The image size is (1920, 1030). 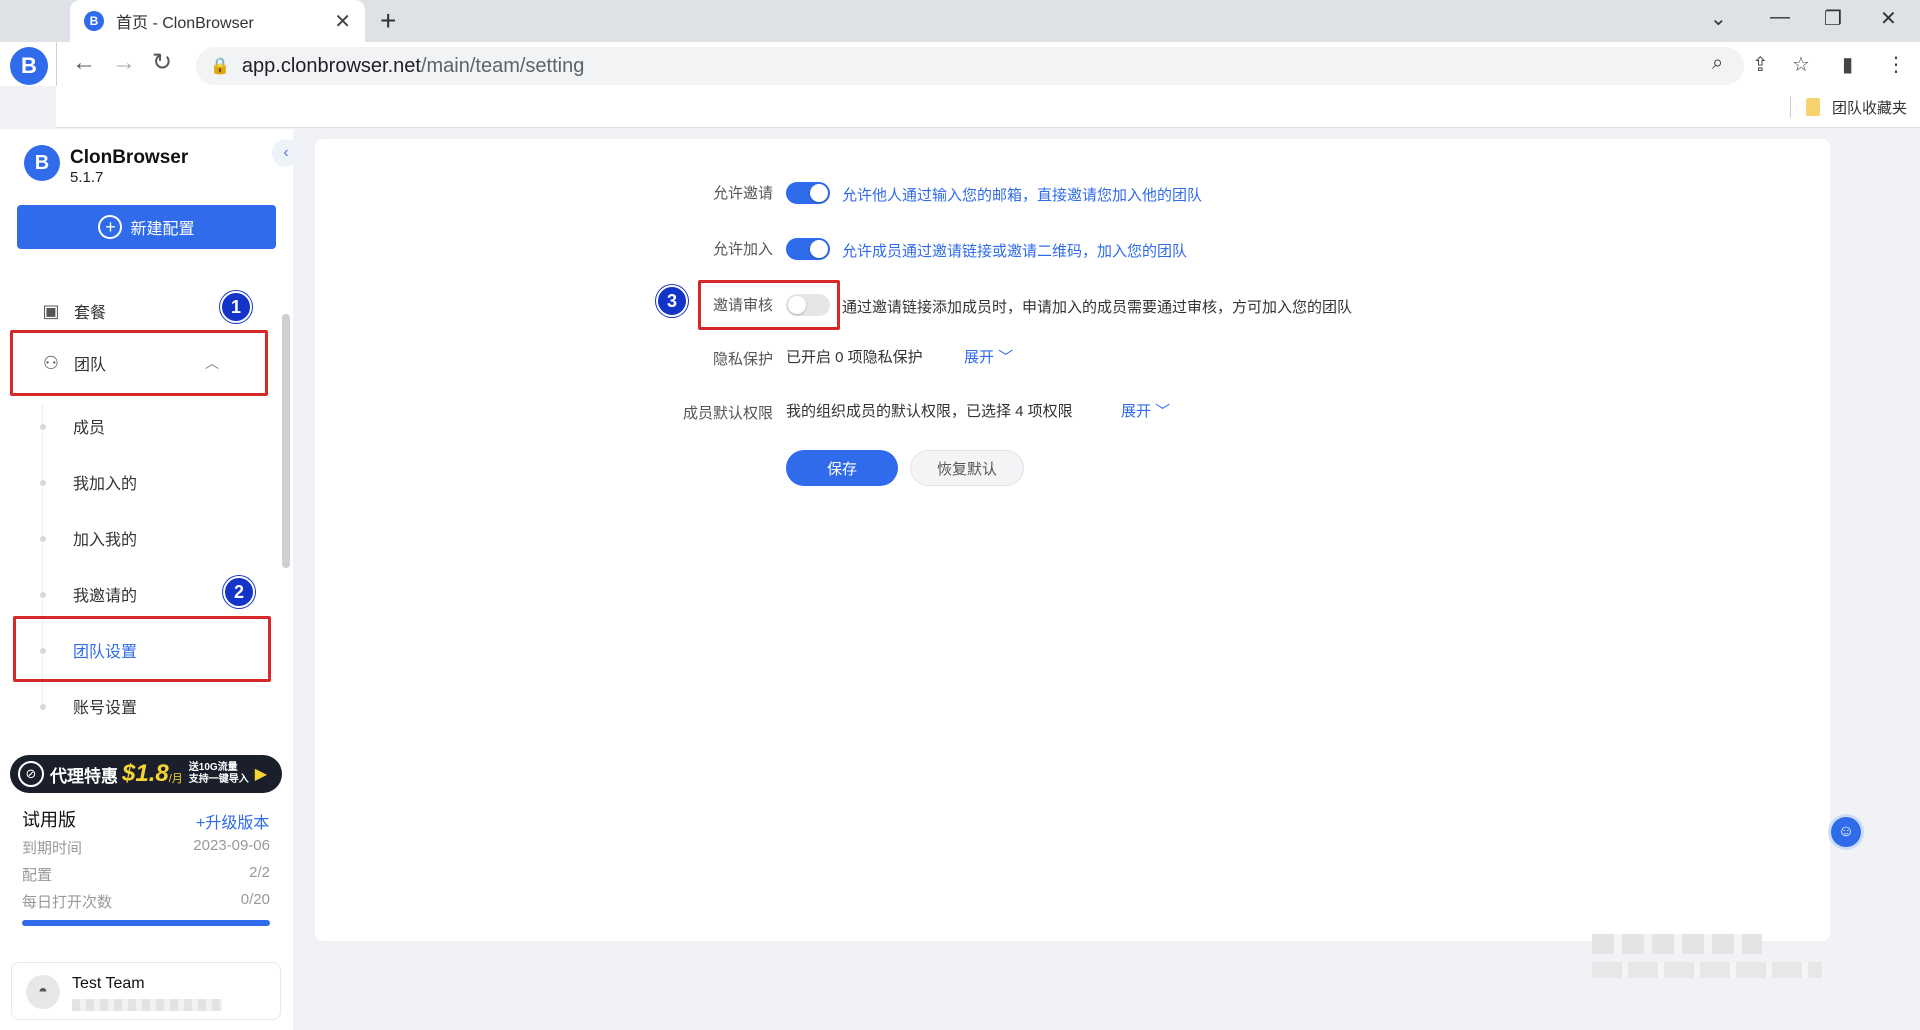 What do you see at coordinates (1896, 64) in the screenshot?
I see `menu-kebab-icon: ⋮` at bounding box center [1896, 64].